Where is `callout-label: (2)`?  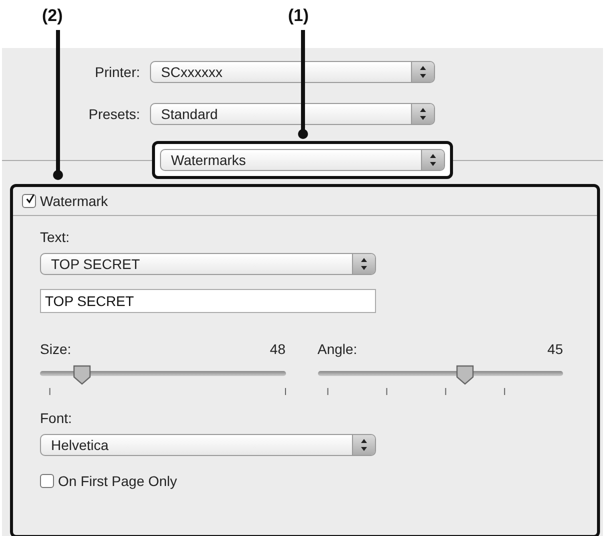 callout-label: (2) is located at coordinates (52, 16).